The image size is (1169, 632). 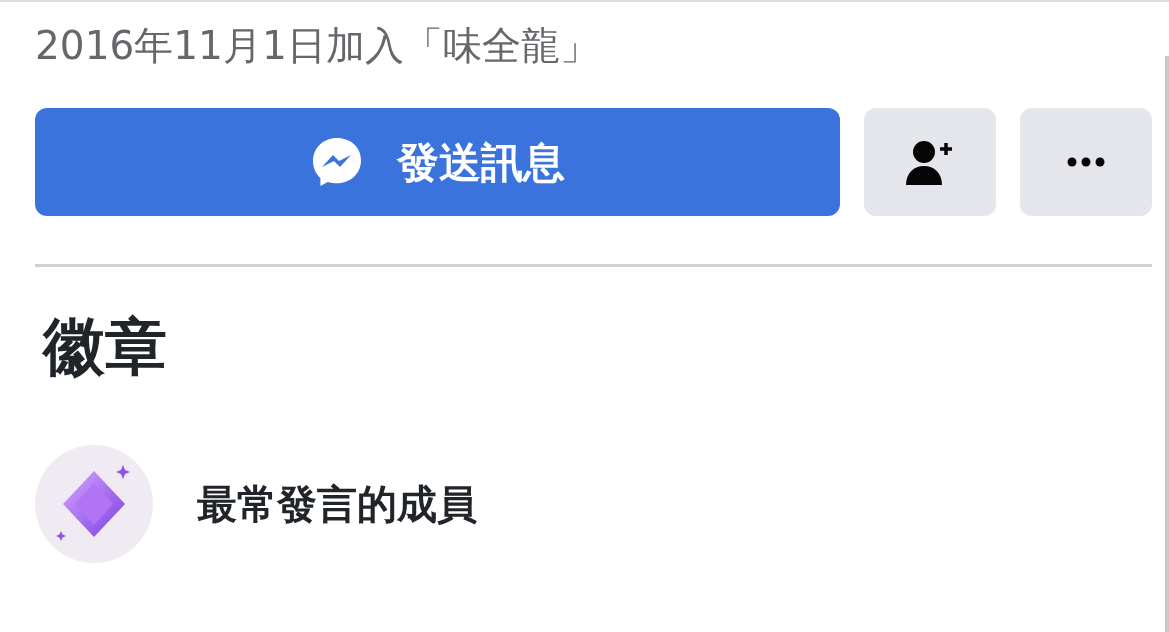 I want to click on joined-date-text: 2016年11月1日加入「味全龍」, so click(x=317, y=46).